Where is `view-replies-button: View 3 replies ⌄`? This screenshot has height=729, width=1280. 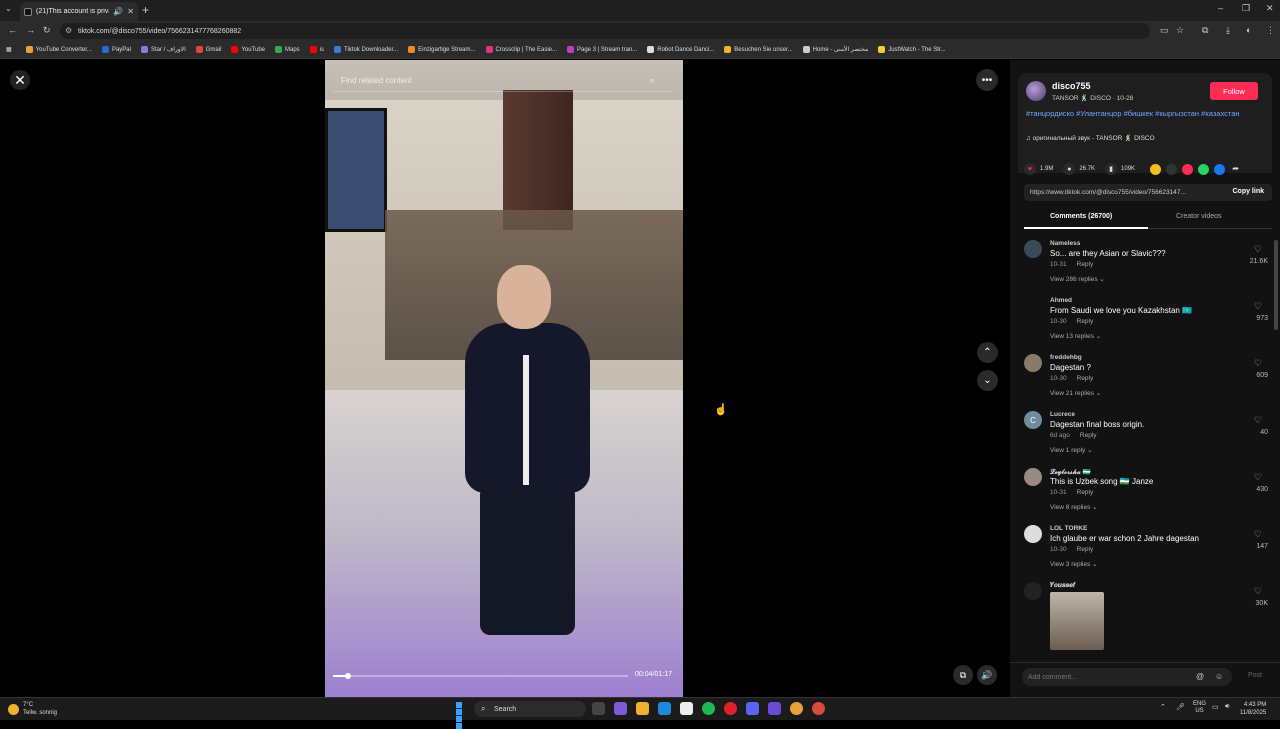
view-replies-button: View 3 replies ⌄ is located at coordinates (1074, 564).